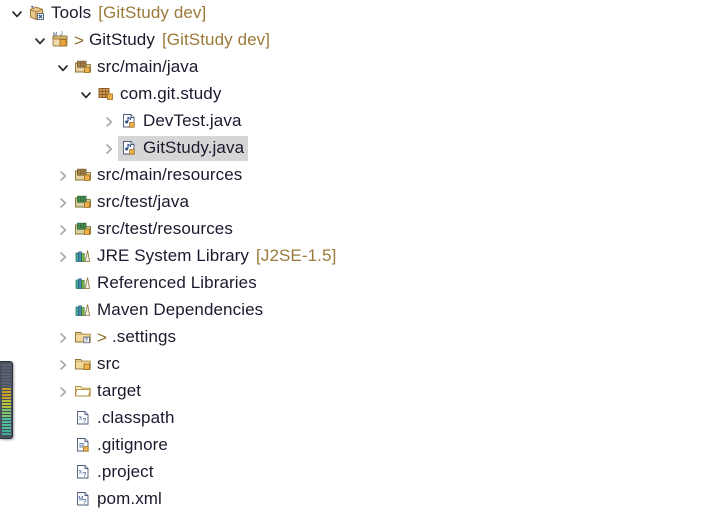 This screenshot has height=513, width=709. I want to click on folder-tracked-icon, so click(83, 364).